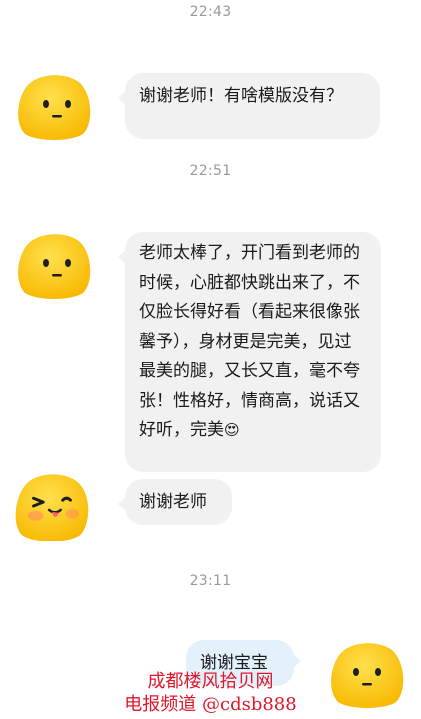 The width and height of the screenshot is (421, 719). I want to click on incoming-message: 谢谢老师！有啥模版没有？, so click(249, 106).